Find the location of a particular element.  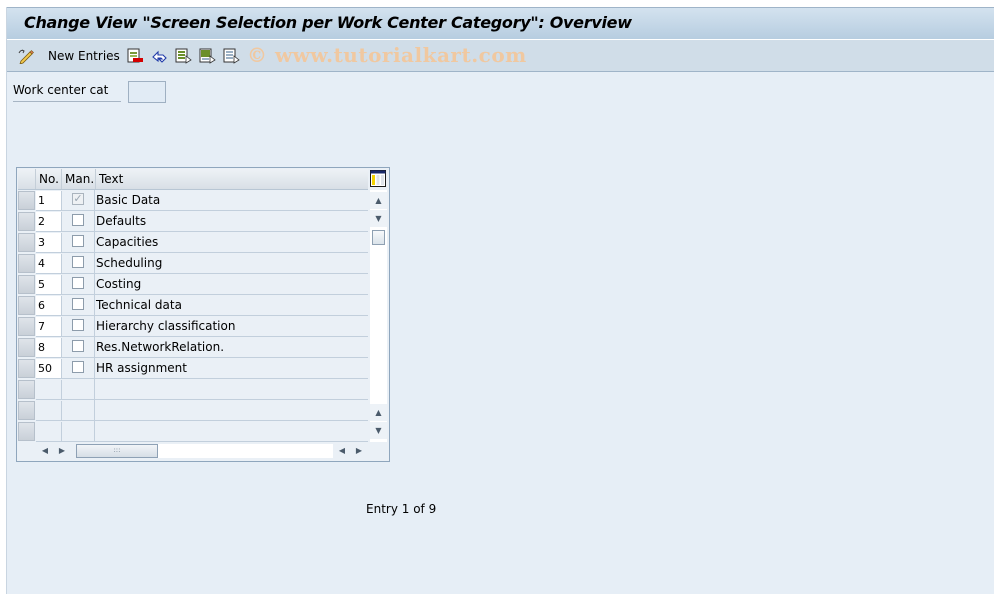

scroll-thumb is located at coordinates (378, 237).